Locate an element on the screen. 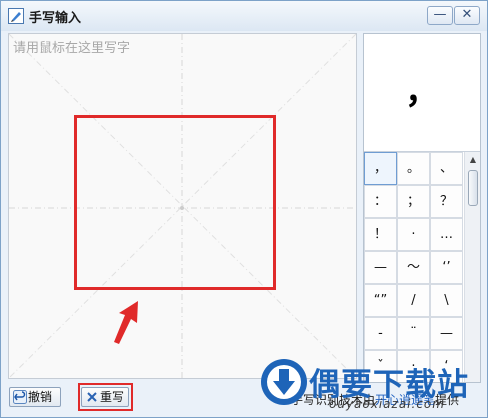 This screenshot has height=419, width=488. preview-char: ， is located at coordinates (422, 92).